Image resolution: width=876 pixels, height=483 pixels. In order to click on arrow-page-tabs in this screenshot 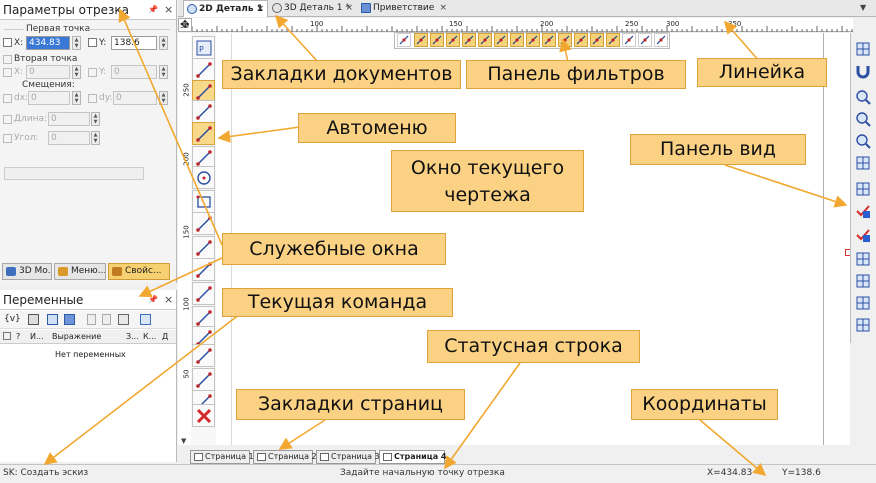, I will do `click(302, 434)`.